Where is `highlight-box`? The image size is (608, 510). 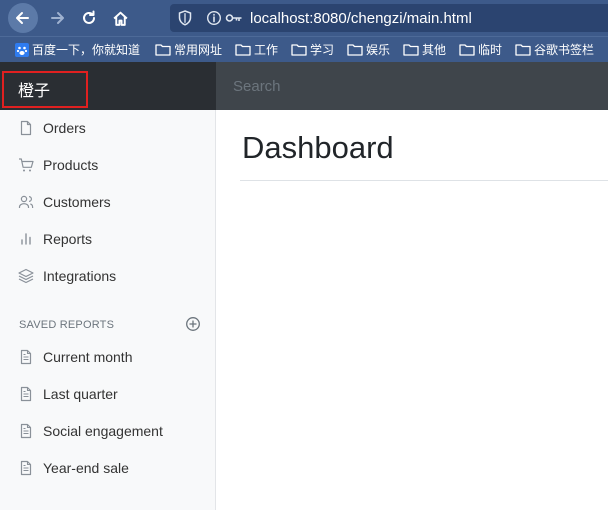 highlight-box is located at coordinates (45, 89).